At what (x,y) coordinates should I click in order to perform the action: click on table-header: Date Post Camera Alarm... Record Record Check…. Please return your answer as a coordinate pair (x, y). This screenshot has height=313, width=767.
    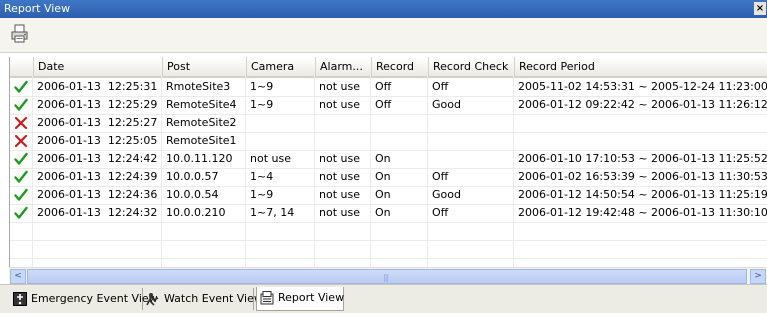
    Looking at the image, I should click on (388, 67).